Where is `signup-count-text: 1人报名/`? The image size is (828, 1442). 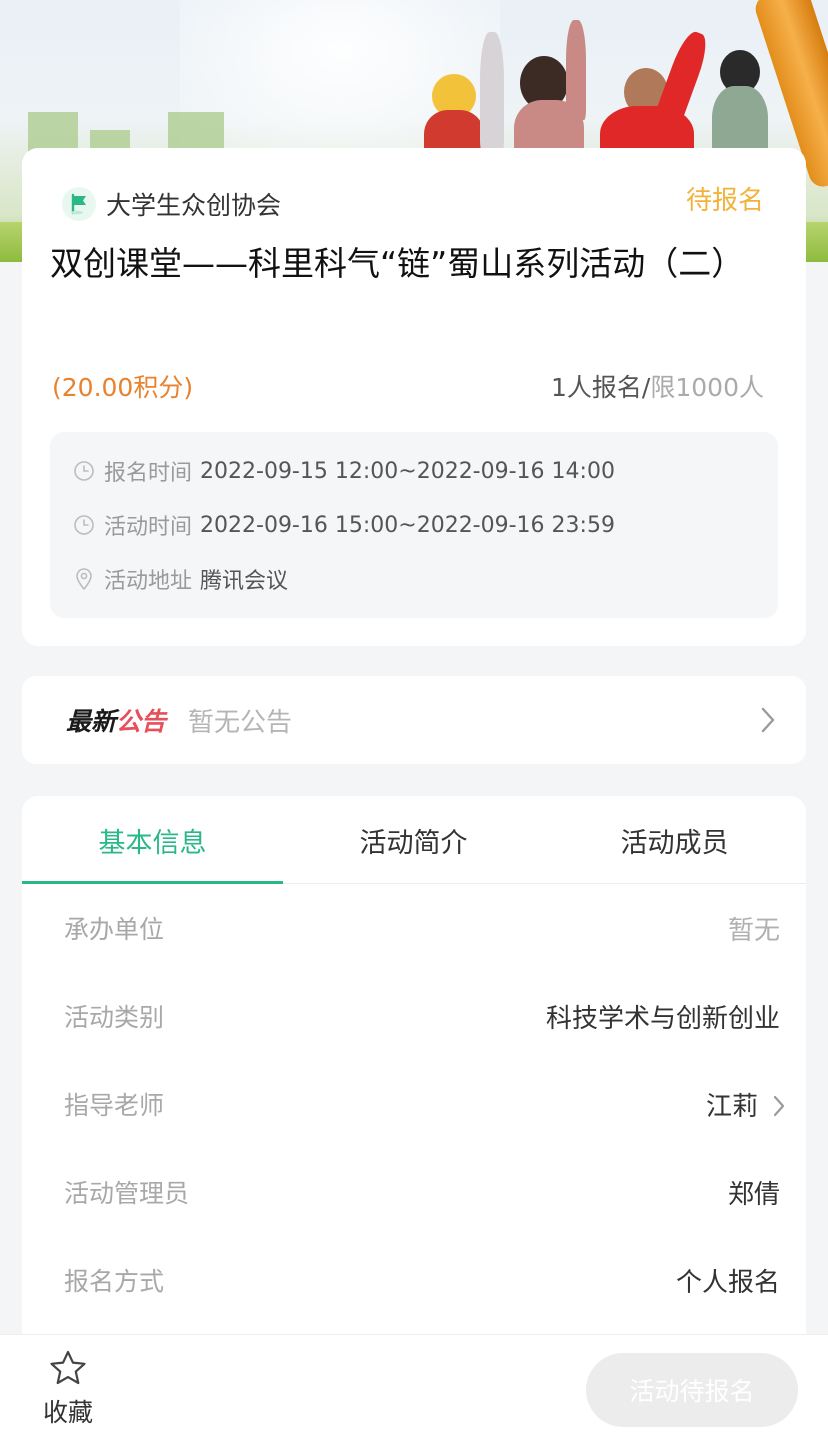
signup-count-text: 1人报名/ is located at coordinates (601, 387).